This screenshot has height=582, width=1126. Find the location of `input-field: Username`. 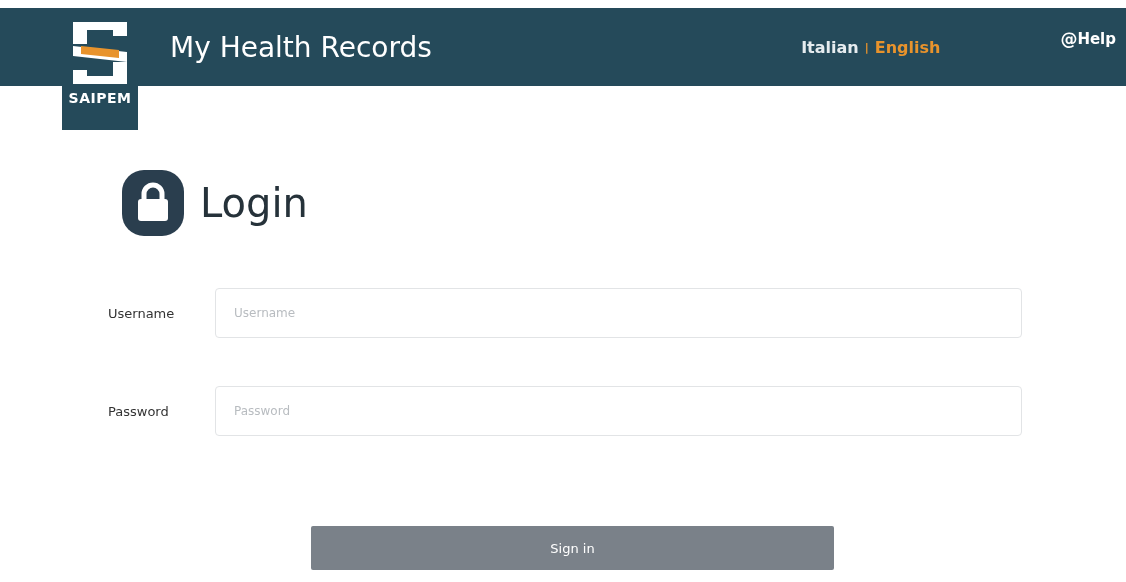

input-field: Username is located at coordinates (618, 313).